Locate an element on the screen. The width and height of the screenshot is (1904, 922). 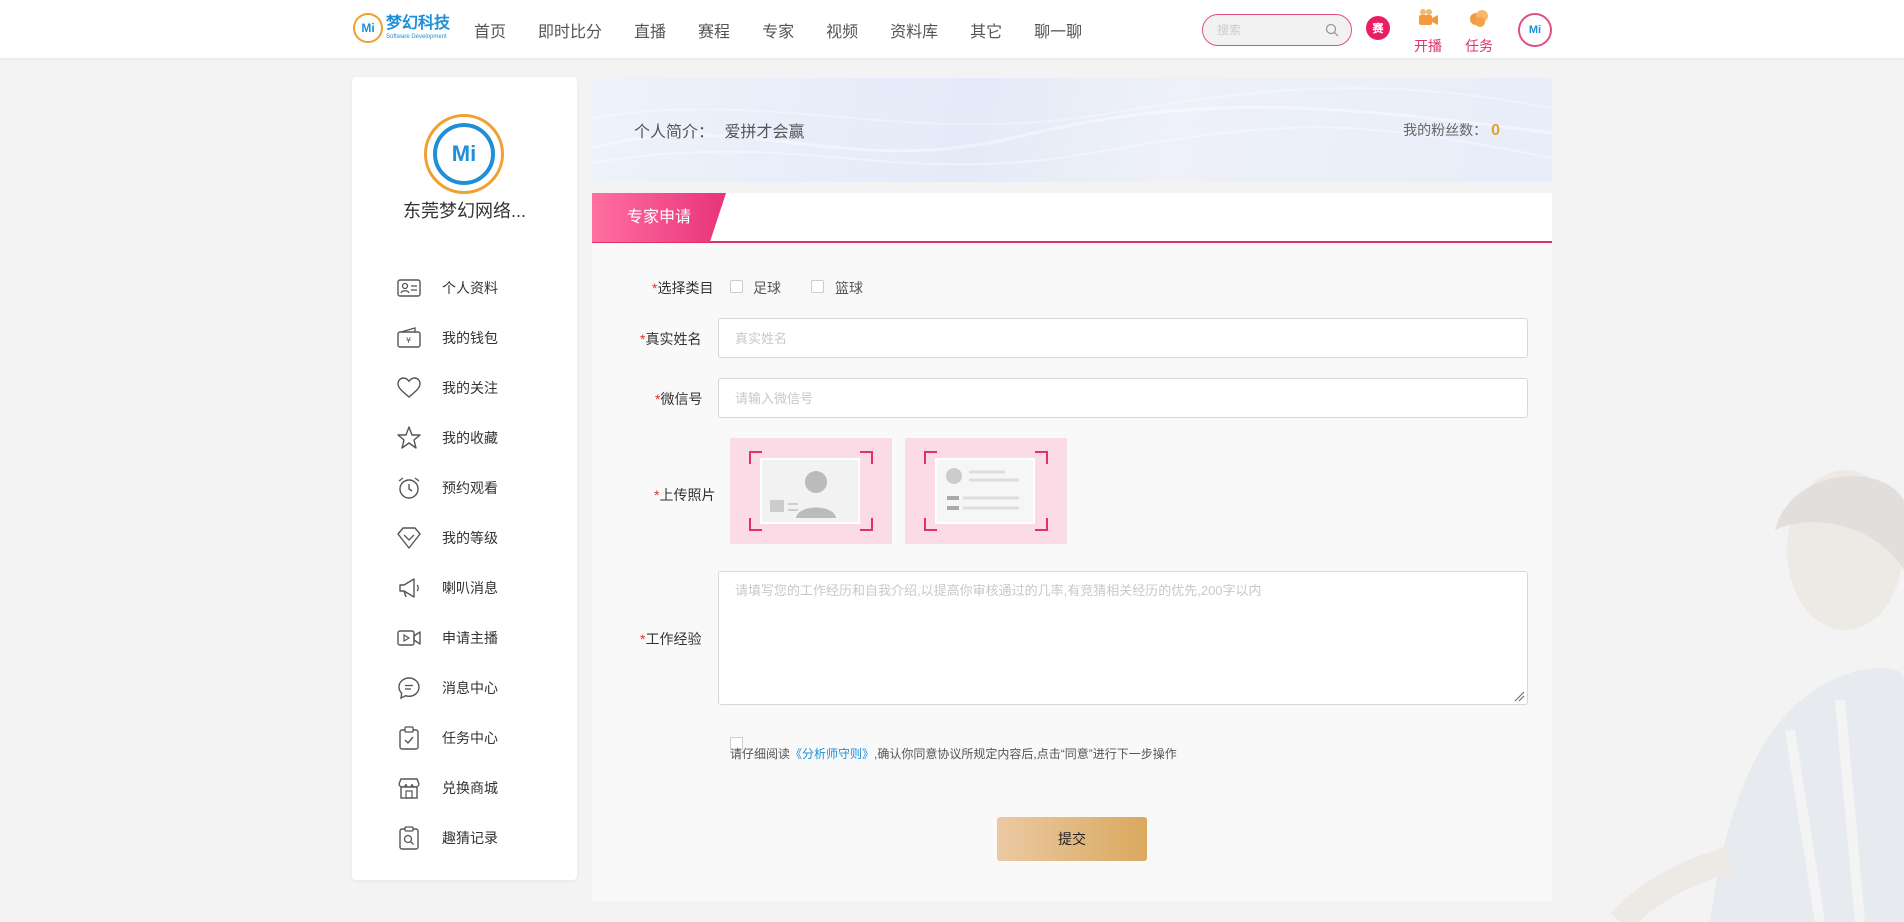
sidebar-item-favorites: 我的收藏 is located at coordinates (447, 438).